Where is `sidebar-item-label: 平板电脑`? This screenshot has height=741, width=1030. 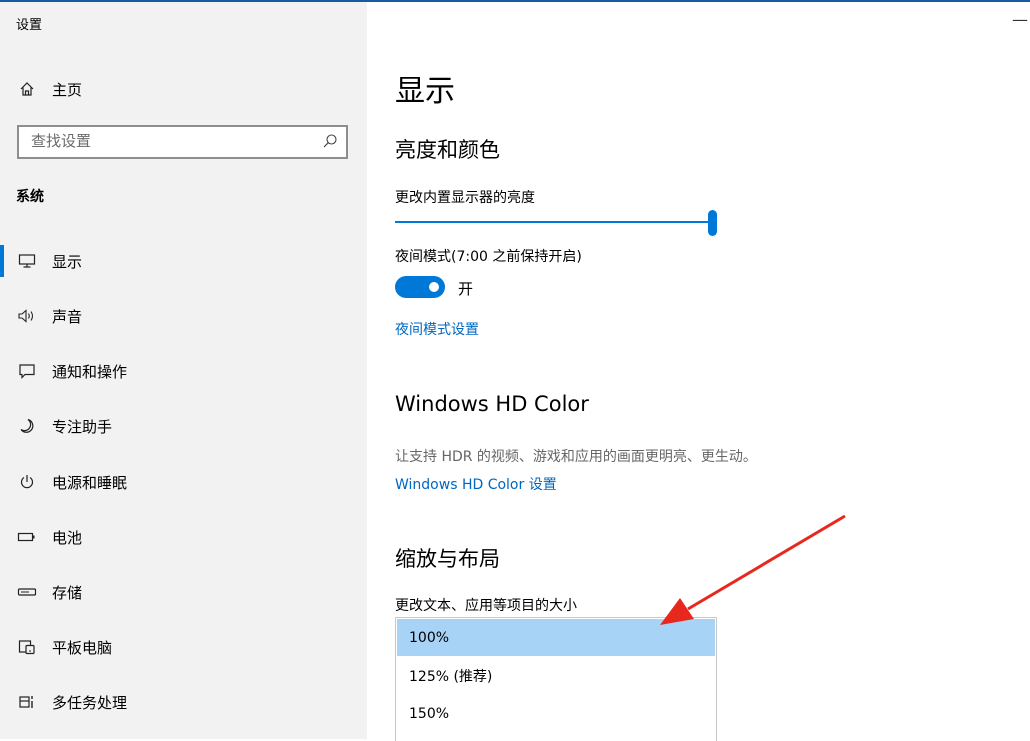 sidebar-item-label: 平板电脑 is located at coordinates (82, 647).